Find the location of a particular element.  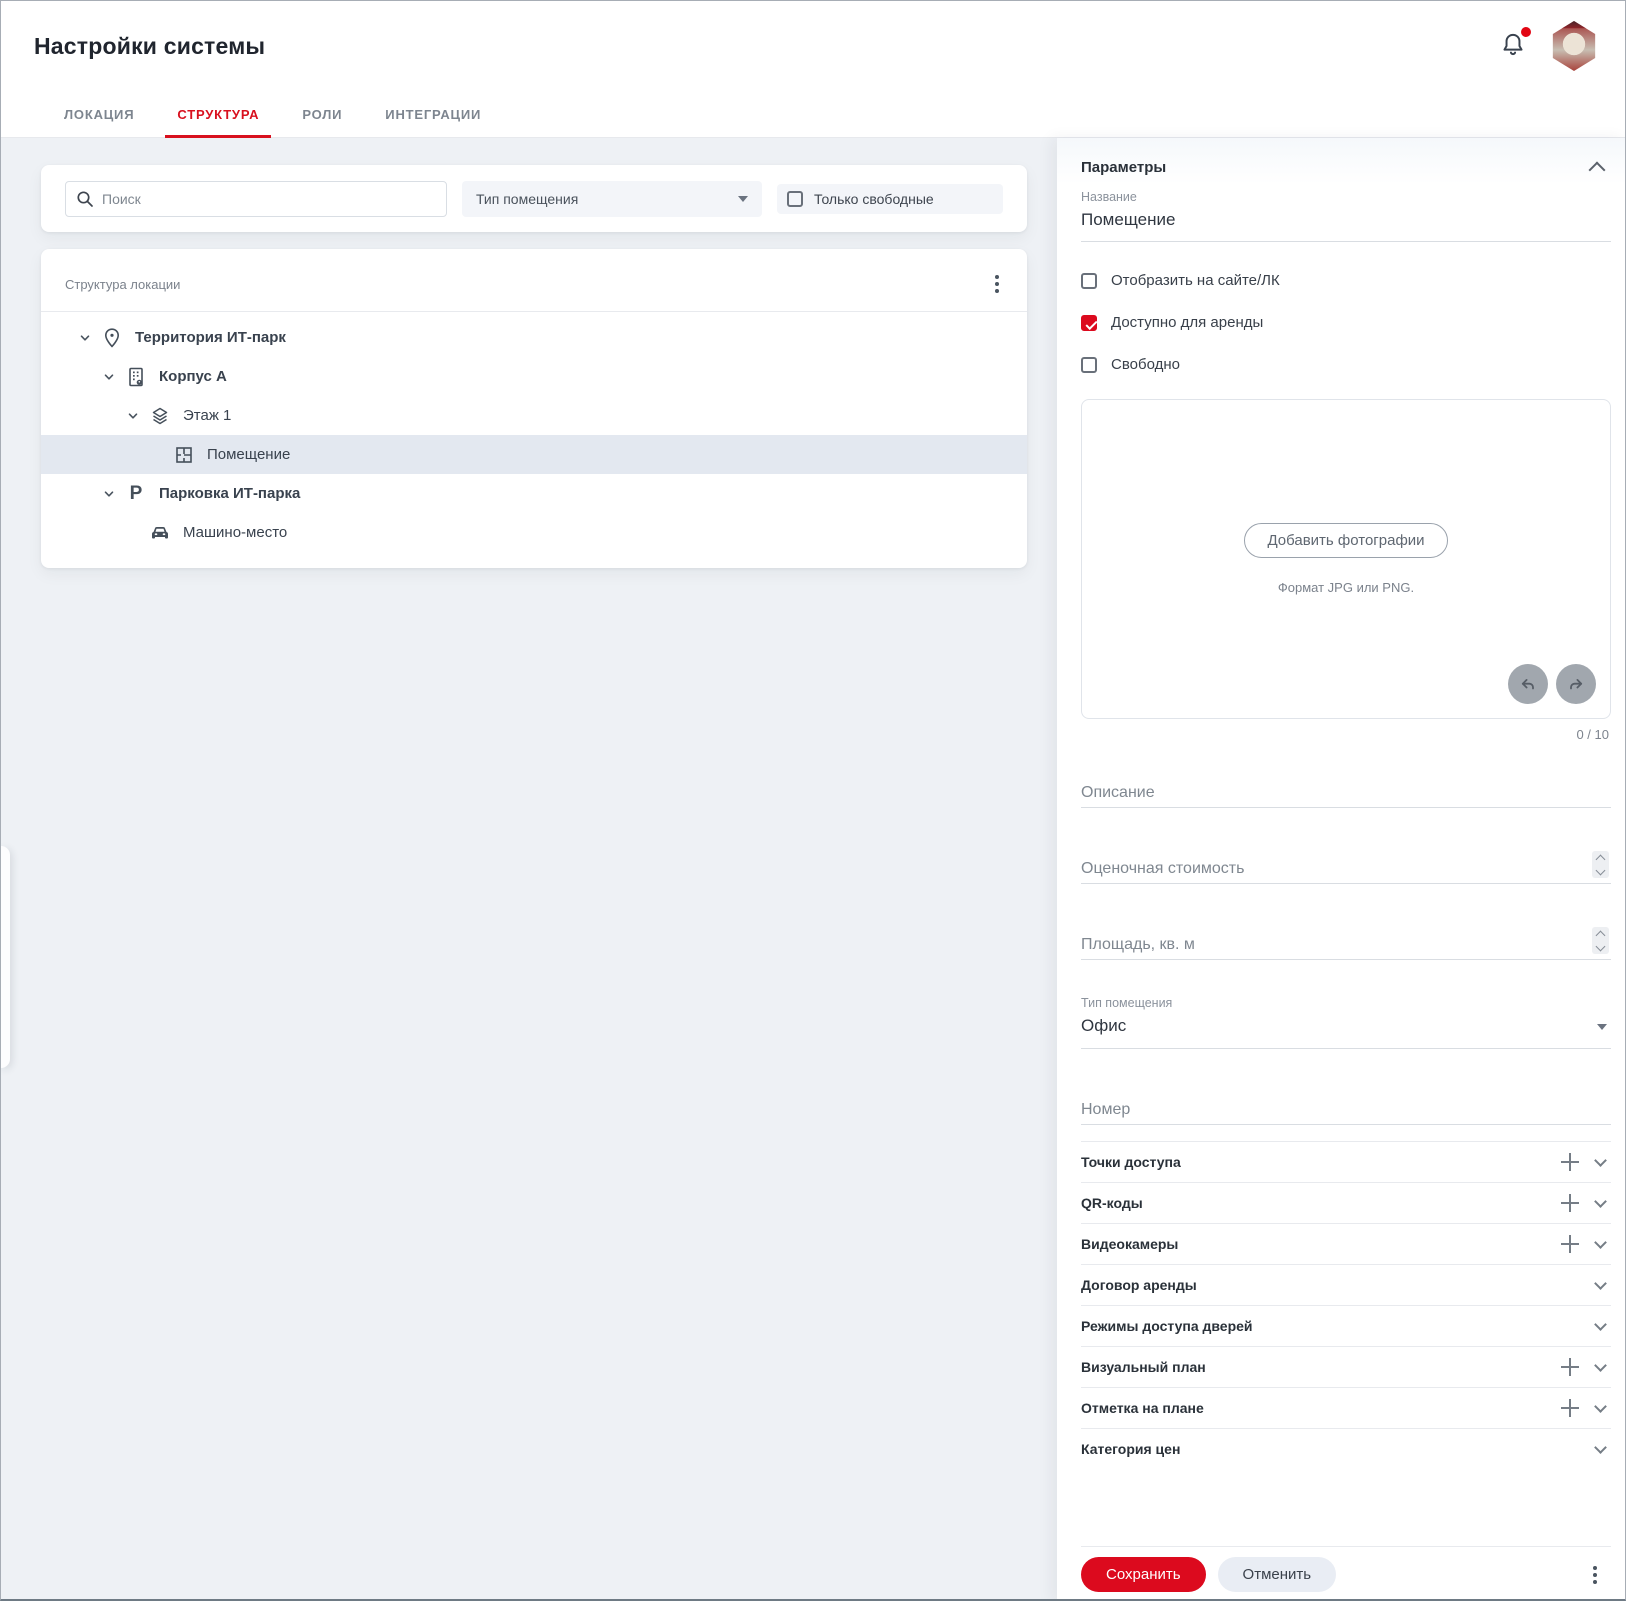

estimated-cost-field is located at coordinates (1346, 867).